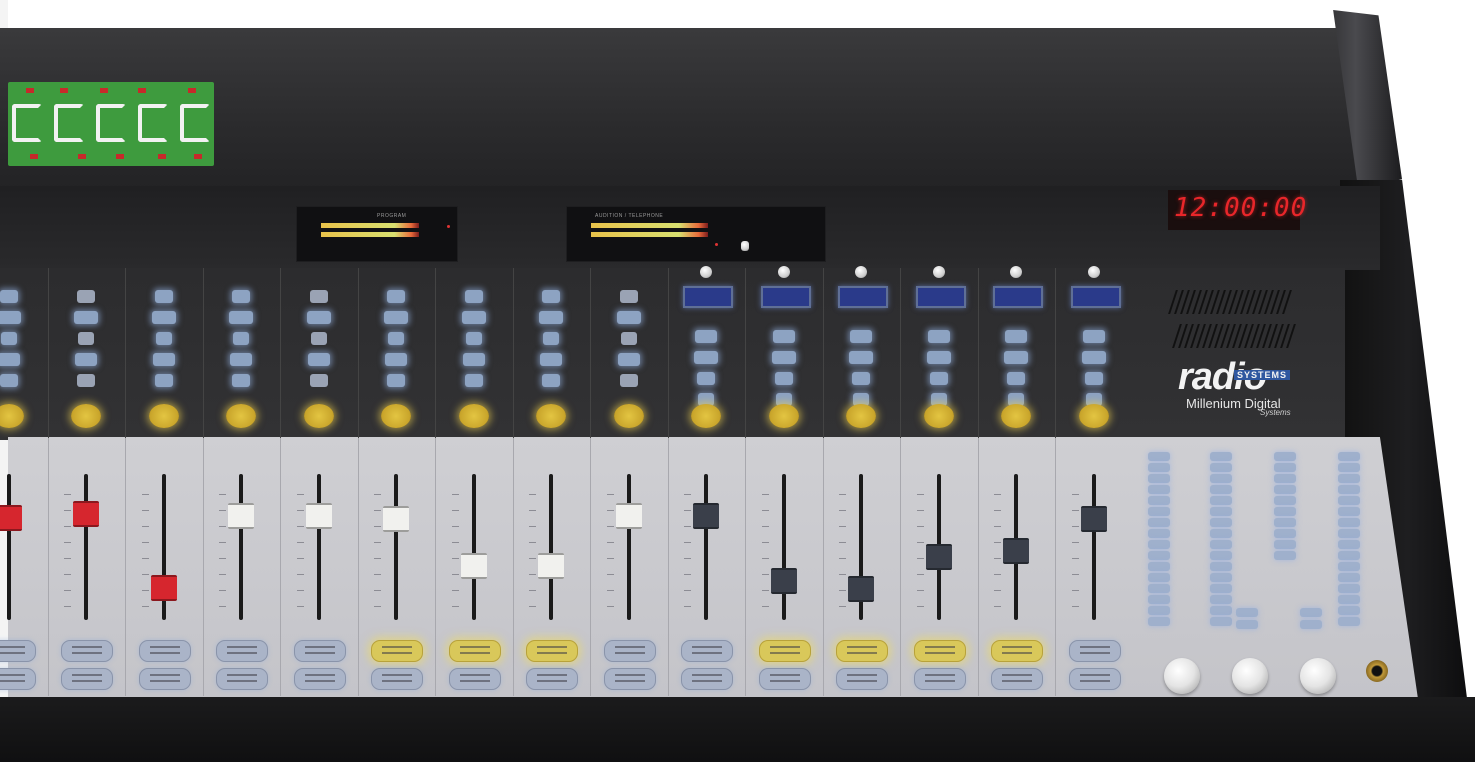  Describe the element at coordinates (1318, 676) in the screenshot. I see `headphone-volume-knob` at that location.